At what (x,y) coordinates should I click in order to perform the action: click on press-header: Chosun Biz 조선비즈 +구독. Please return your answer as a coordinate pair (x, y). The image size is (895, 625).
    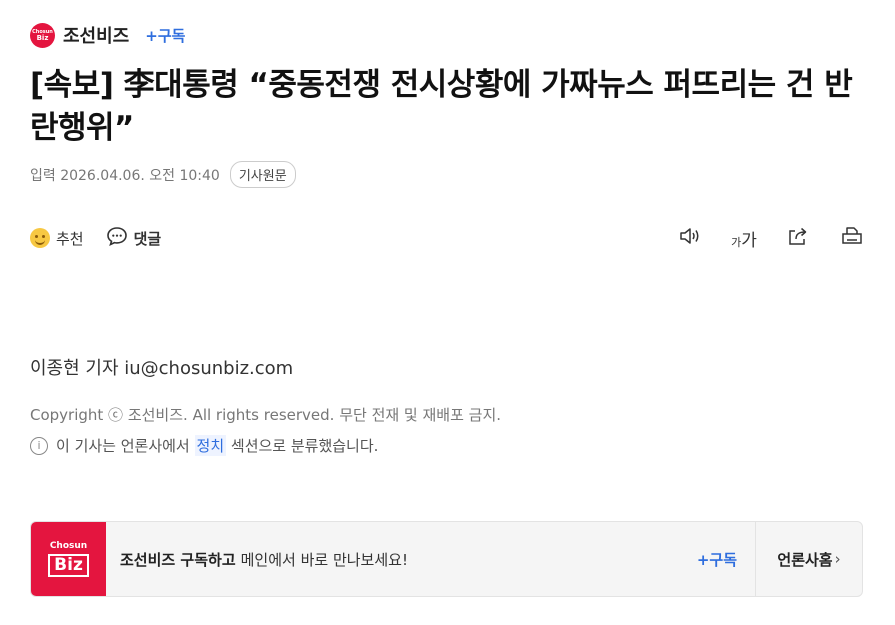
    Looking at the image, I should click on (107, 35).